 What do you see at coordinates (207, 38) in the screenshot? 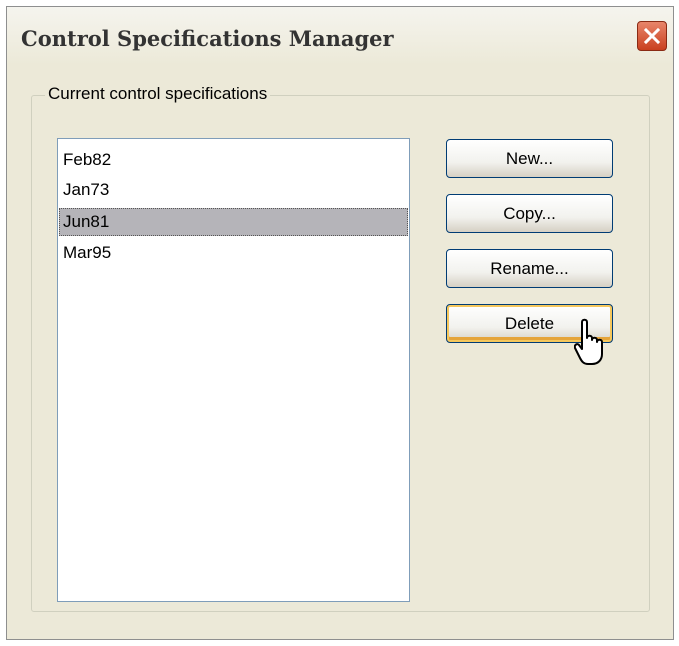
I see `window-title: Control Specifications Manager` at bounding box center [207, 38].